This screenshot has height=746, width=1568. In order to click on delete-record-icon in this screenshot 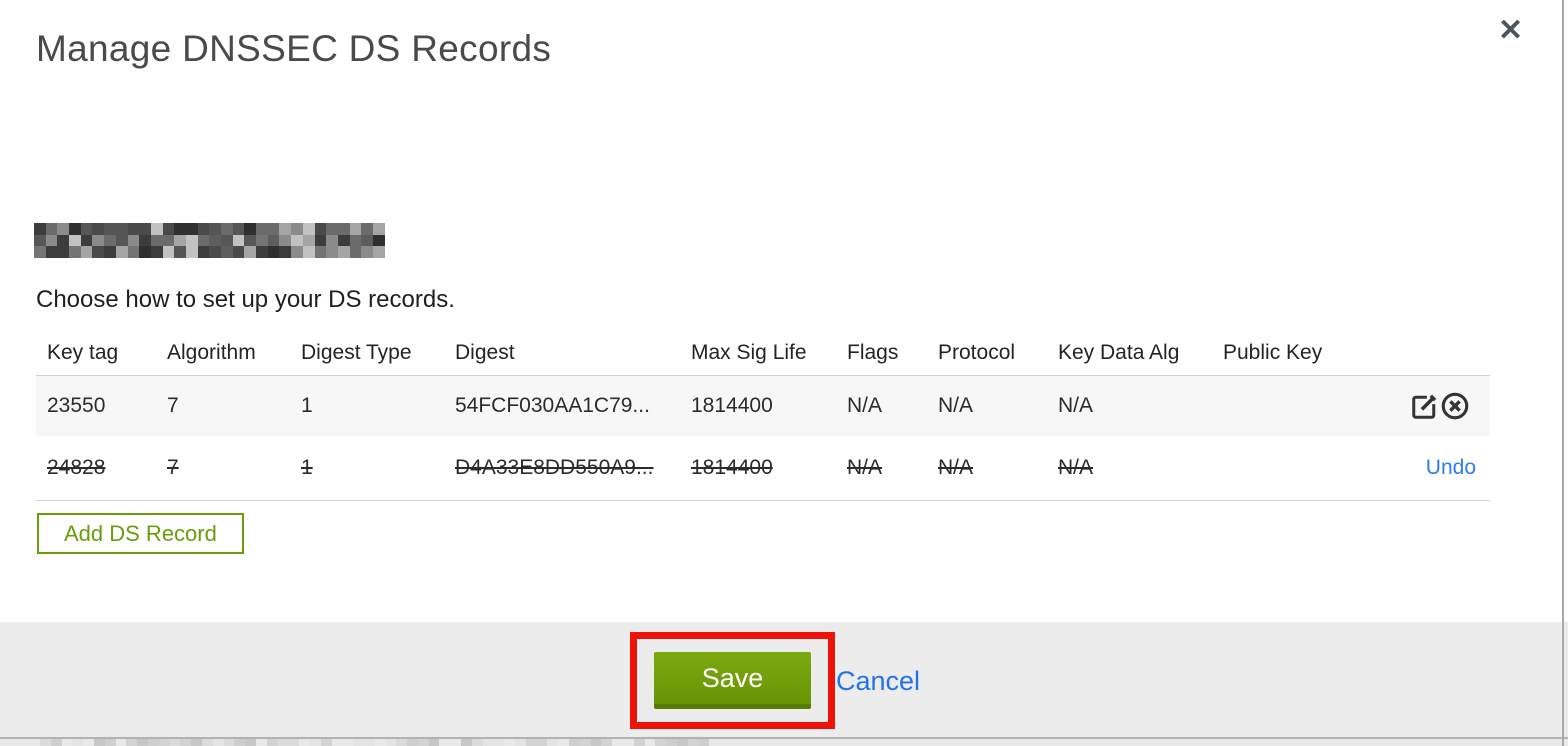, I will do `click(1455, 406)`.